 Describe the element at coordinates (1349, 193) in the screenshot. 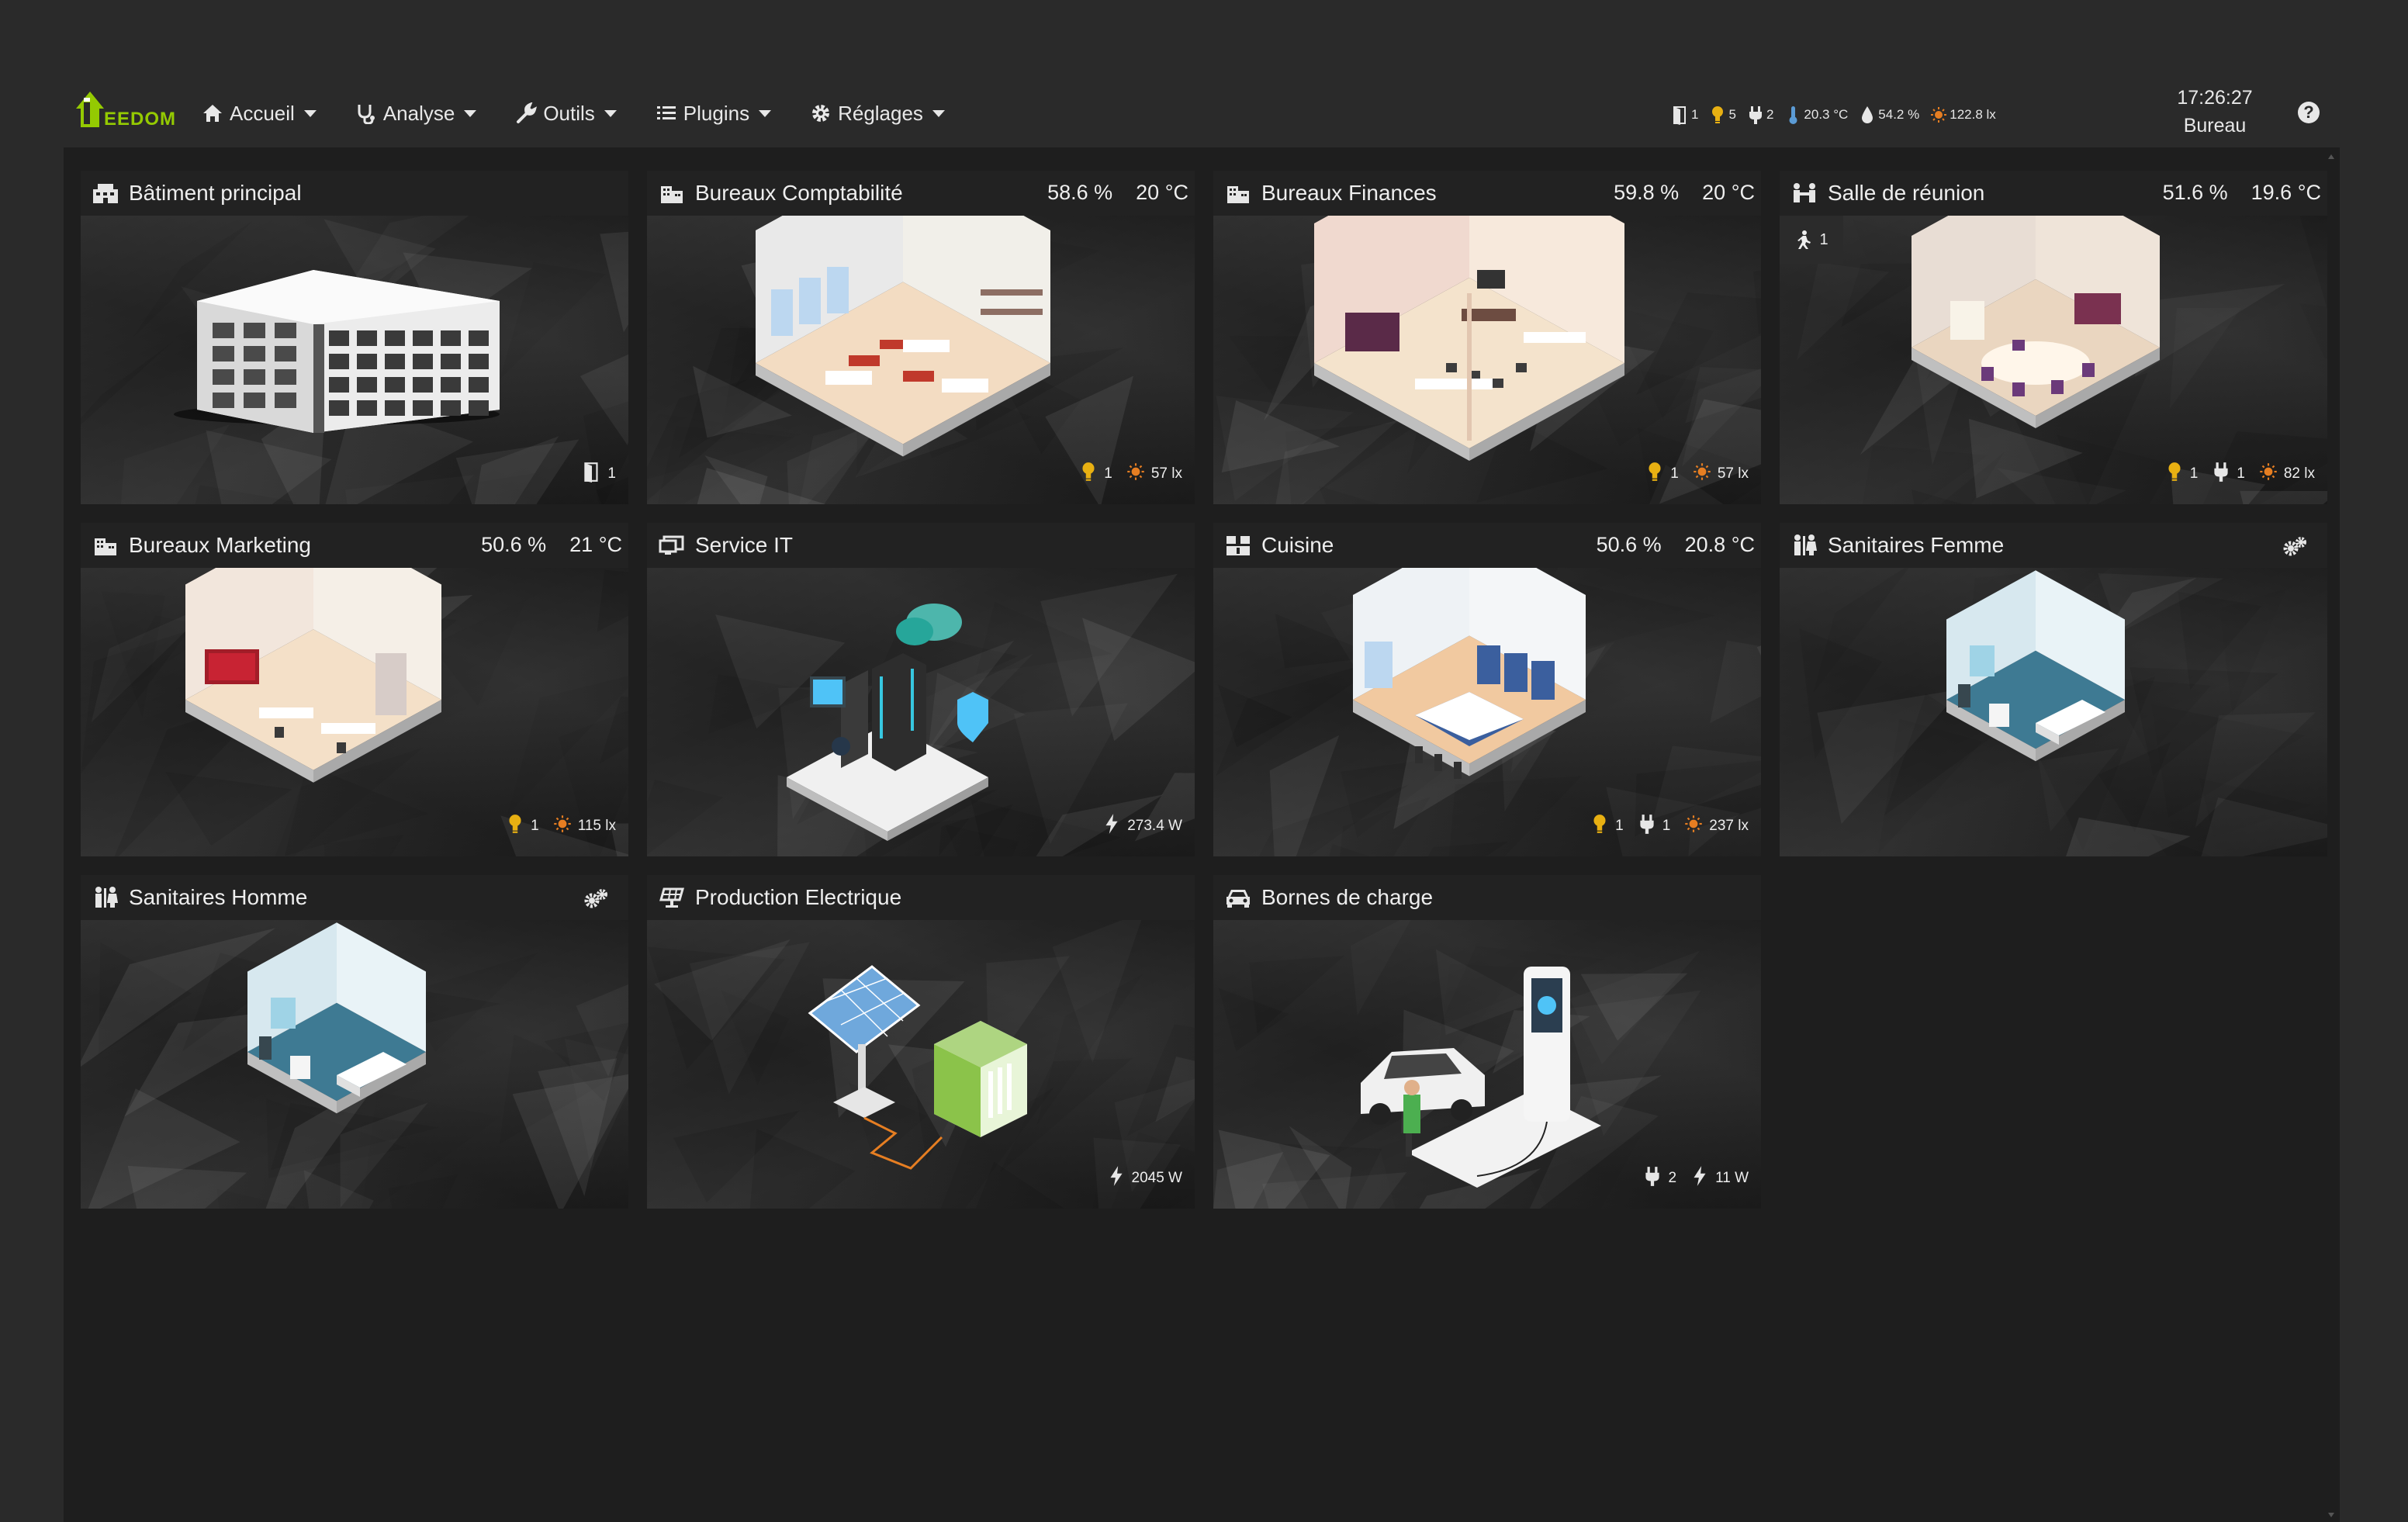

I see `room-title: Bureaux Finances` at that location.